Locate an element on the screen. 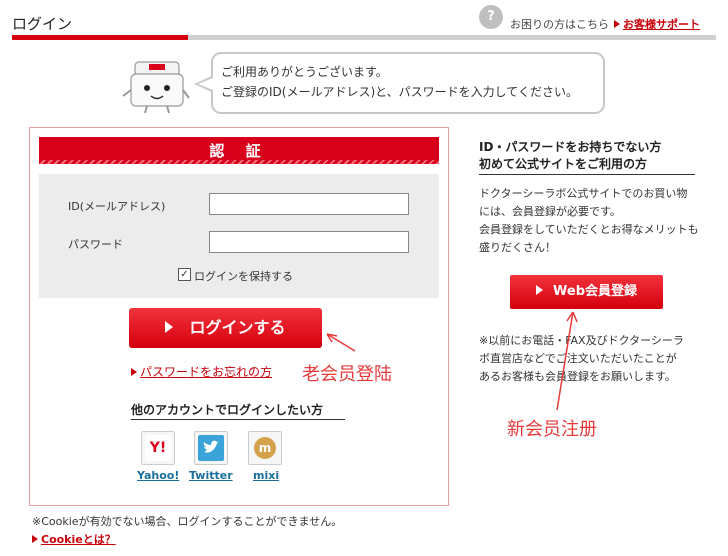  old-member-annotation: 老会员登陆 is located at coordinates (347, 374).